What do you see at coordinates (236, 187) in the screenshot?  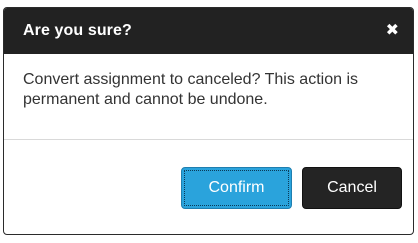 I see `confirm-button: Confirm` at bounding box center [236, 187].